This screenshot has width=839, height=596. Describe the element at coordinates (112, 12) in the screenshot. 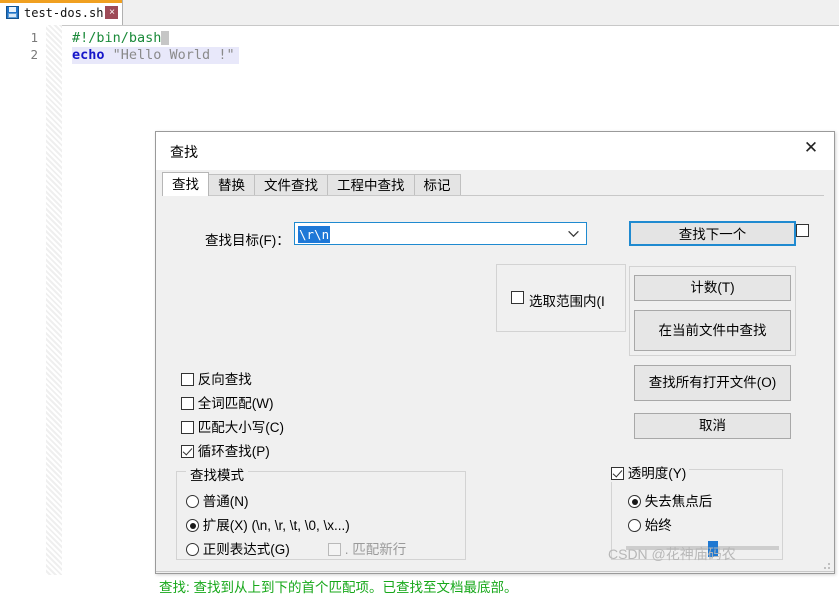

I see `close-icon: ×` at that location.